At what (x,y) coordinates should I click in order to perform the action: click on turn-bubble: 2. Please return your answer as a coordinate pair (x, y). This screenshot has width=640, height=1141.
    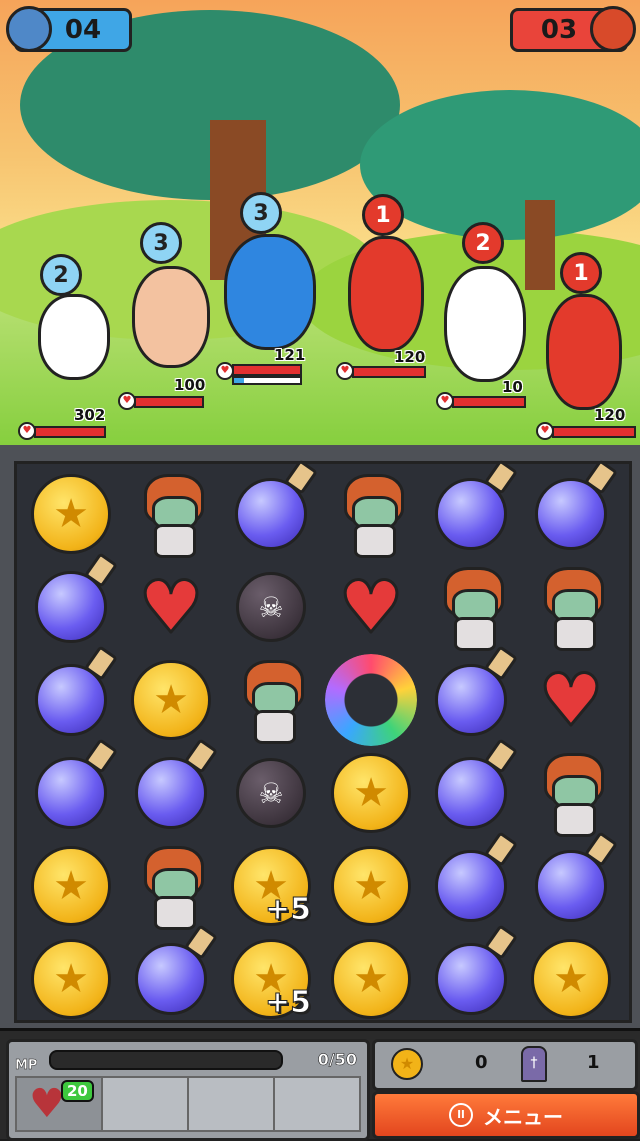
    Looking at the image, I should click on (483, 243).